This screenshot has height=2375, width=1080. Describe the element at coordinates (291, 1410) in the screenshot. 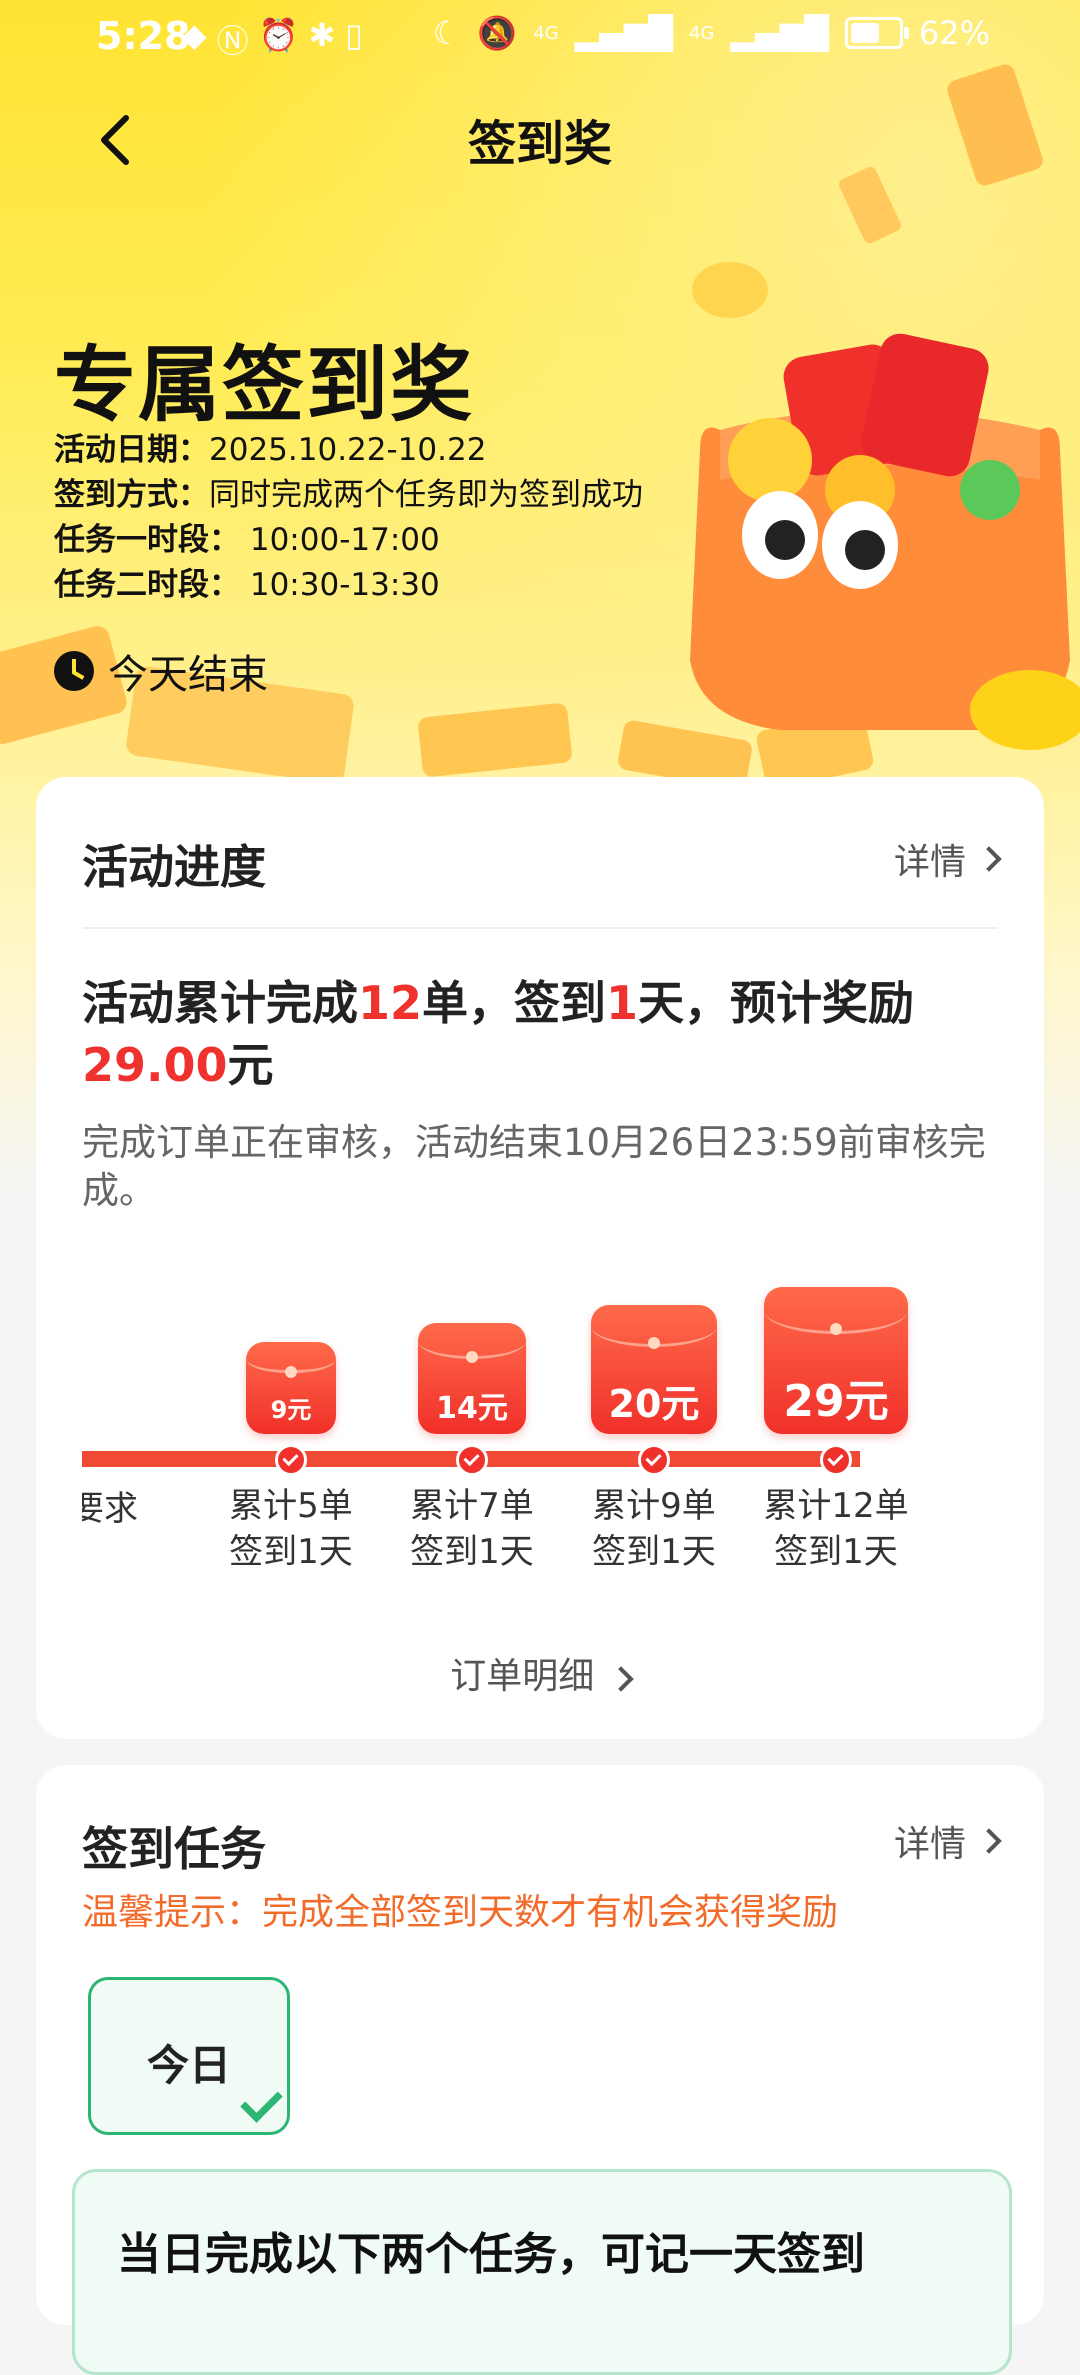

I see `reward-amount: 9元` at that location.